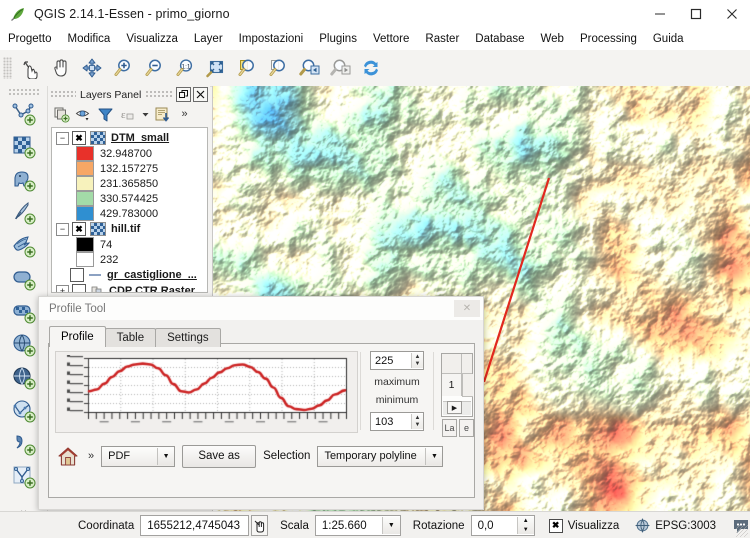 Image resolution: width=750 pixels, height=538 pixels. What do you see at coordinates (454, 407) in the screenshot?
I see `table-scroll-right-icon: ▶` at bounding box center [454, 407].